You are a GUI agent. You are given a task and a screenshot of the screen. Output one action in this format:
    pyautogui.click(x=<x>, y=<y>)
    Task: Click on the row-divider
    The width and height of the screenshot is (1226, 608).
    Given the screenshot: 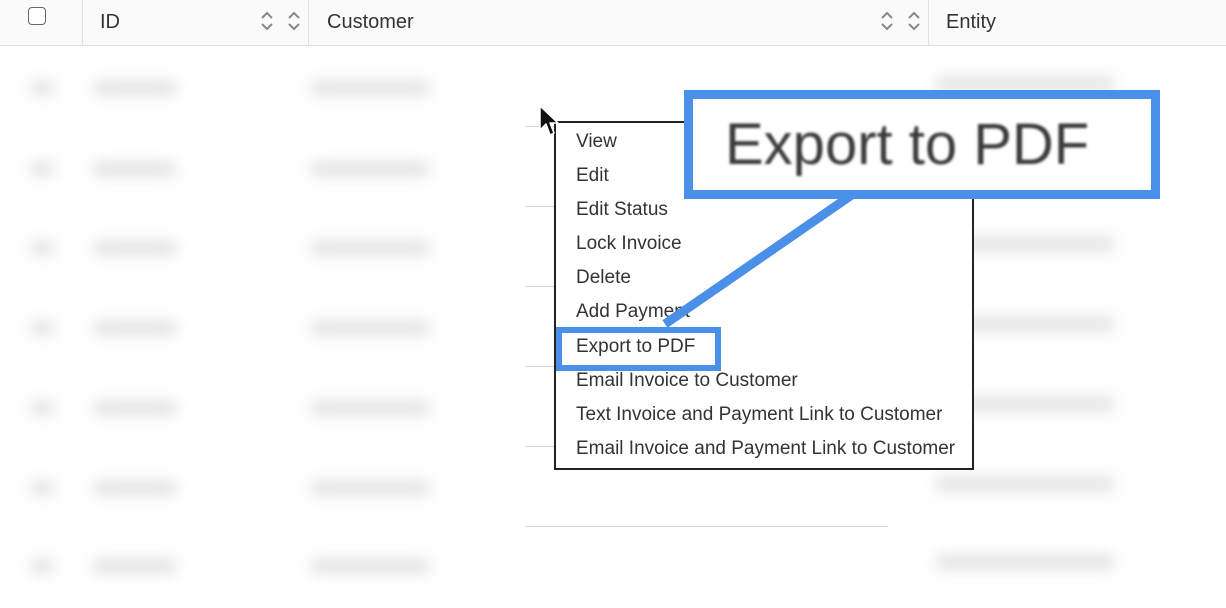 What is the action you would take?
    pyautogui.click(x=707, y=526)
    